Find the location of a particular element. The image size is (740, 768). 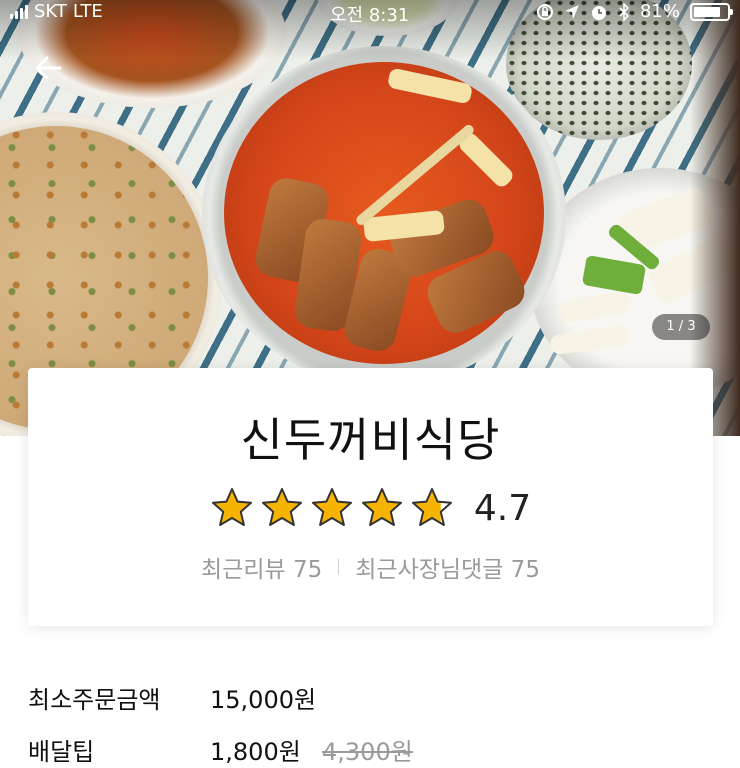

min-order-label: 최소주문금액 is located at coordinates (94, 700).